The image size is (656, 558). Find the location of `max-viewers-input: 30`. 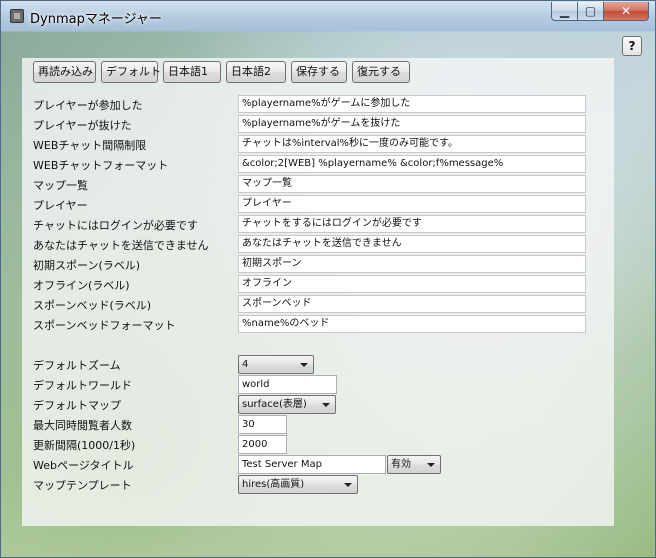

max-viewers-input: 30 is located at coordinates (262, 424).